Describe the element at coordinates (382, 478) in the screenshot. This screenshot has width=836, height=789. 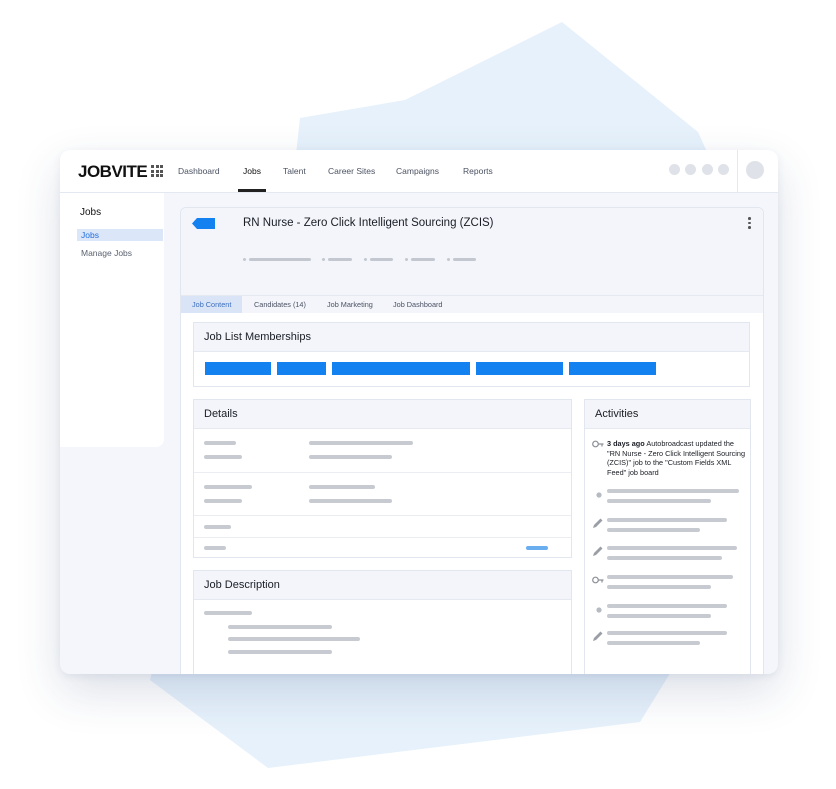
I see `details-card: Details` at that location.